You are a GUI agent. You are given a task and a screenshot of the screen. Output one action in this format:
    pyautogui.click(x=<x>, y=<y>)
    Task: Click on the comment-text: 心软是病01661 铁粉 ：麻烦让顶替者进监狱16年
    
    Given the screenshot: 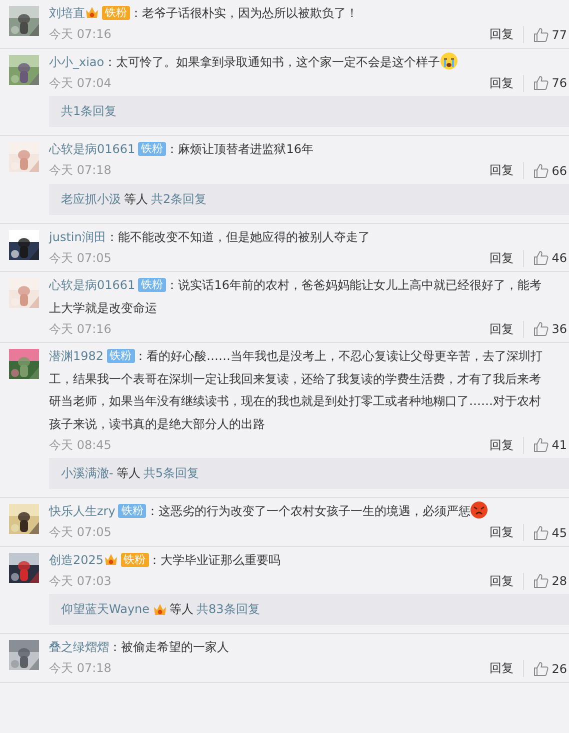 What is the action you would take?
    pyautogui.click(x=181, y=149)
    